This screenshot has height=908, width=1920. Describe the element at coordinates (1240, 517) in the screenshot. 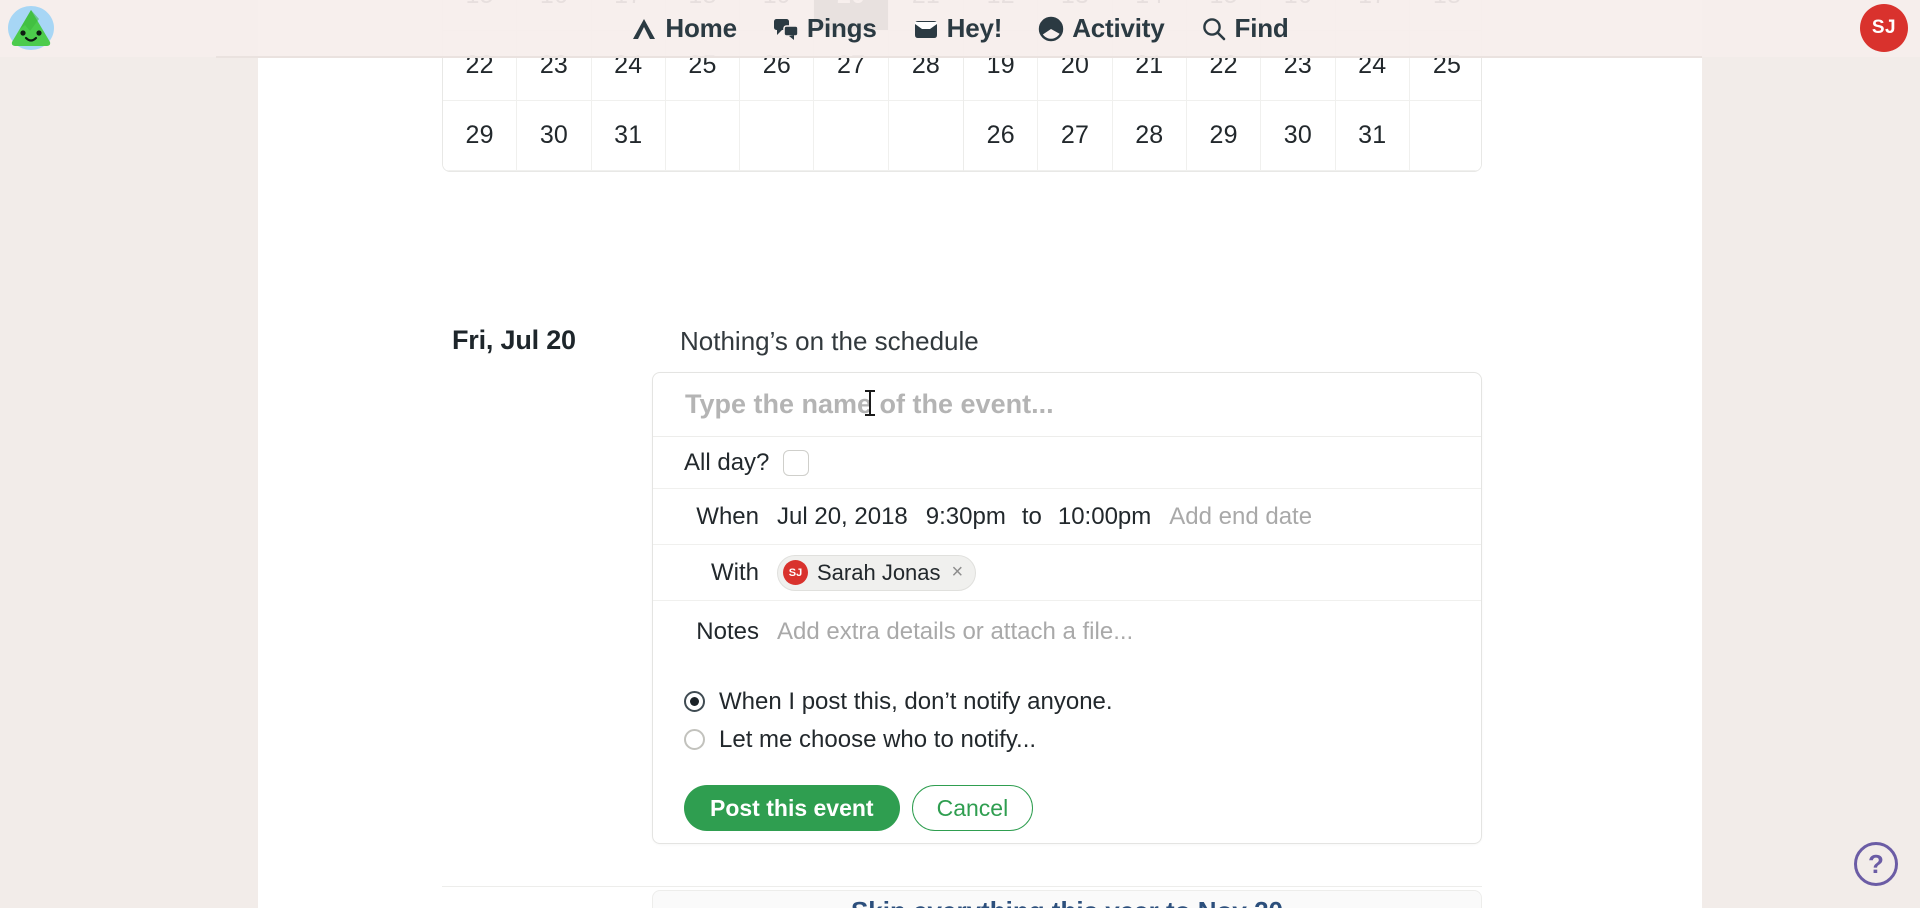

I see `when-add-end-date: Add end date` at that location.